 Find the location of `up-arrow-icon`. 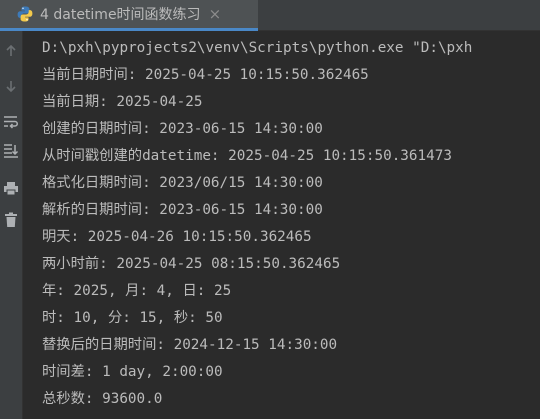

up-arrow-icon is located at coordinates (11, 51).